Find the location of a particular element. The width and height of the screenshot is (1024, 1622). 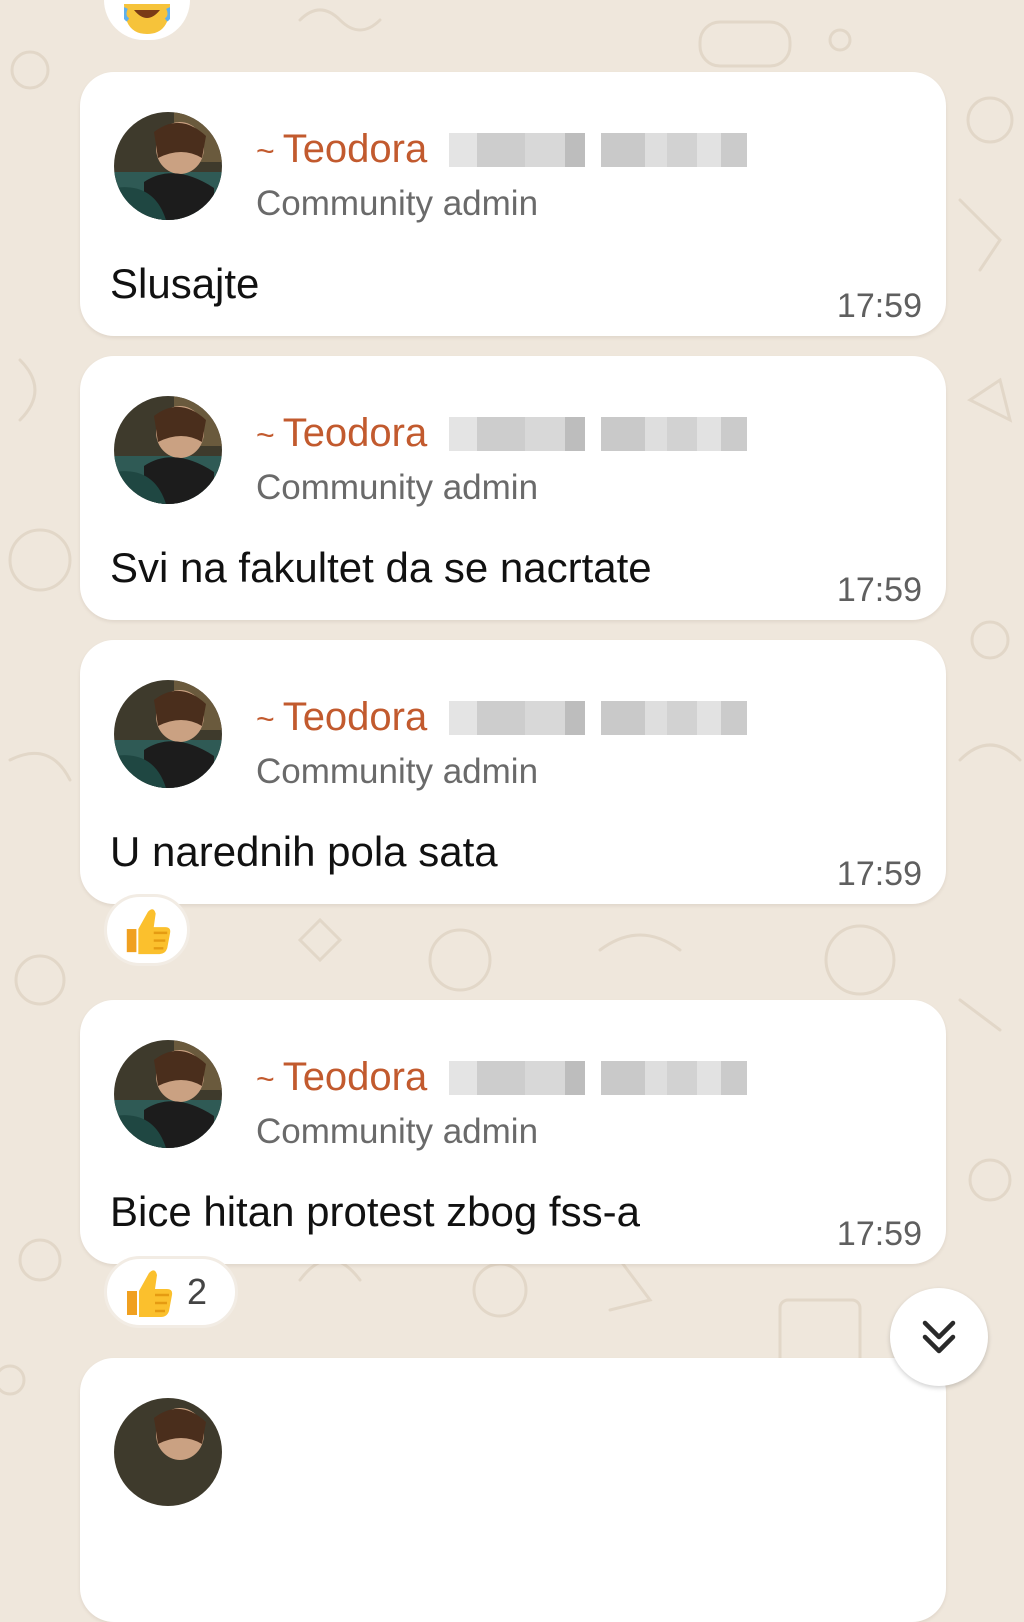

message-bubble is located at coordinates (513, 1490).